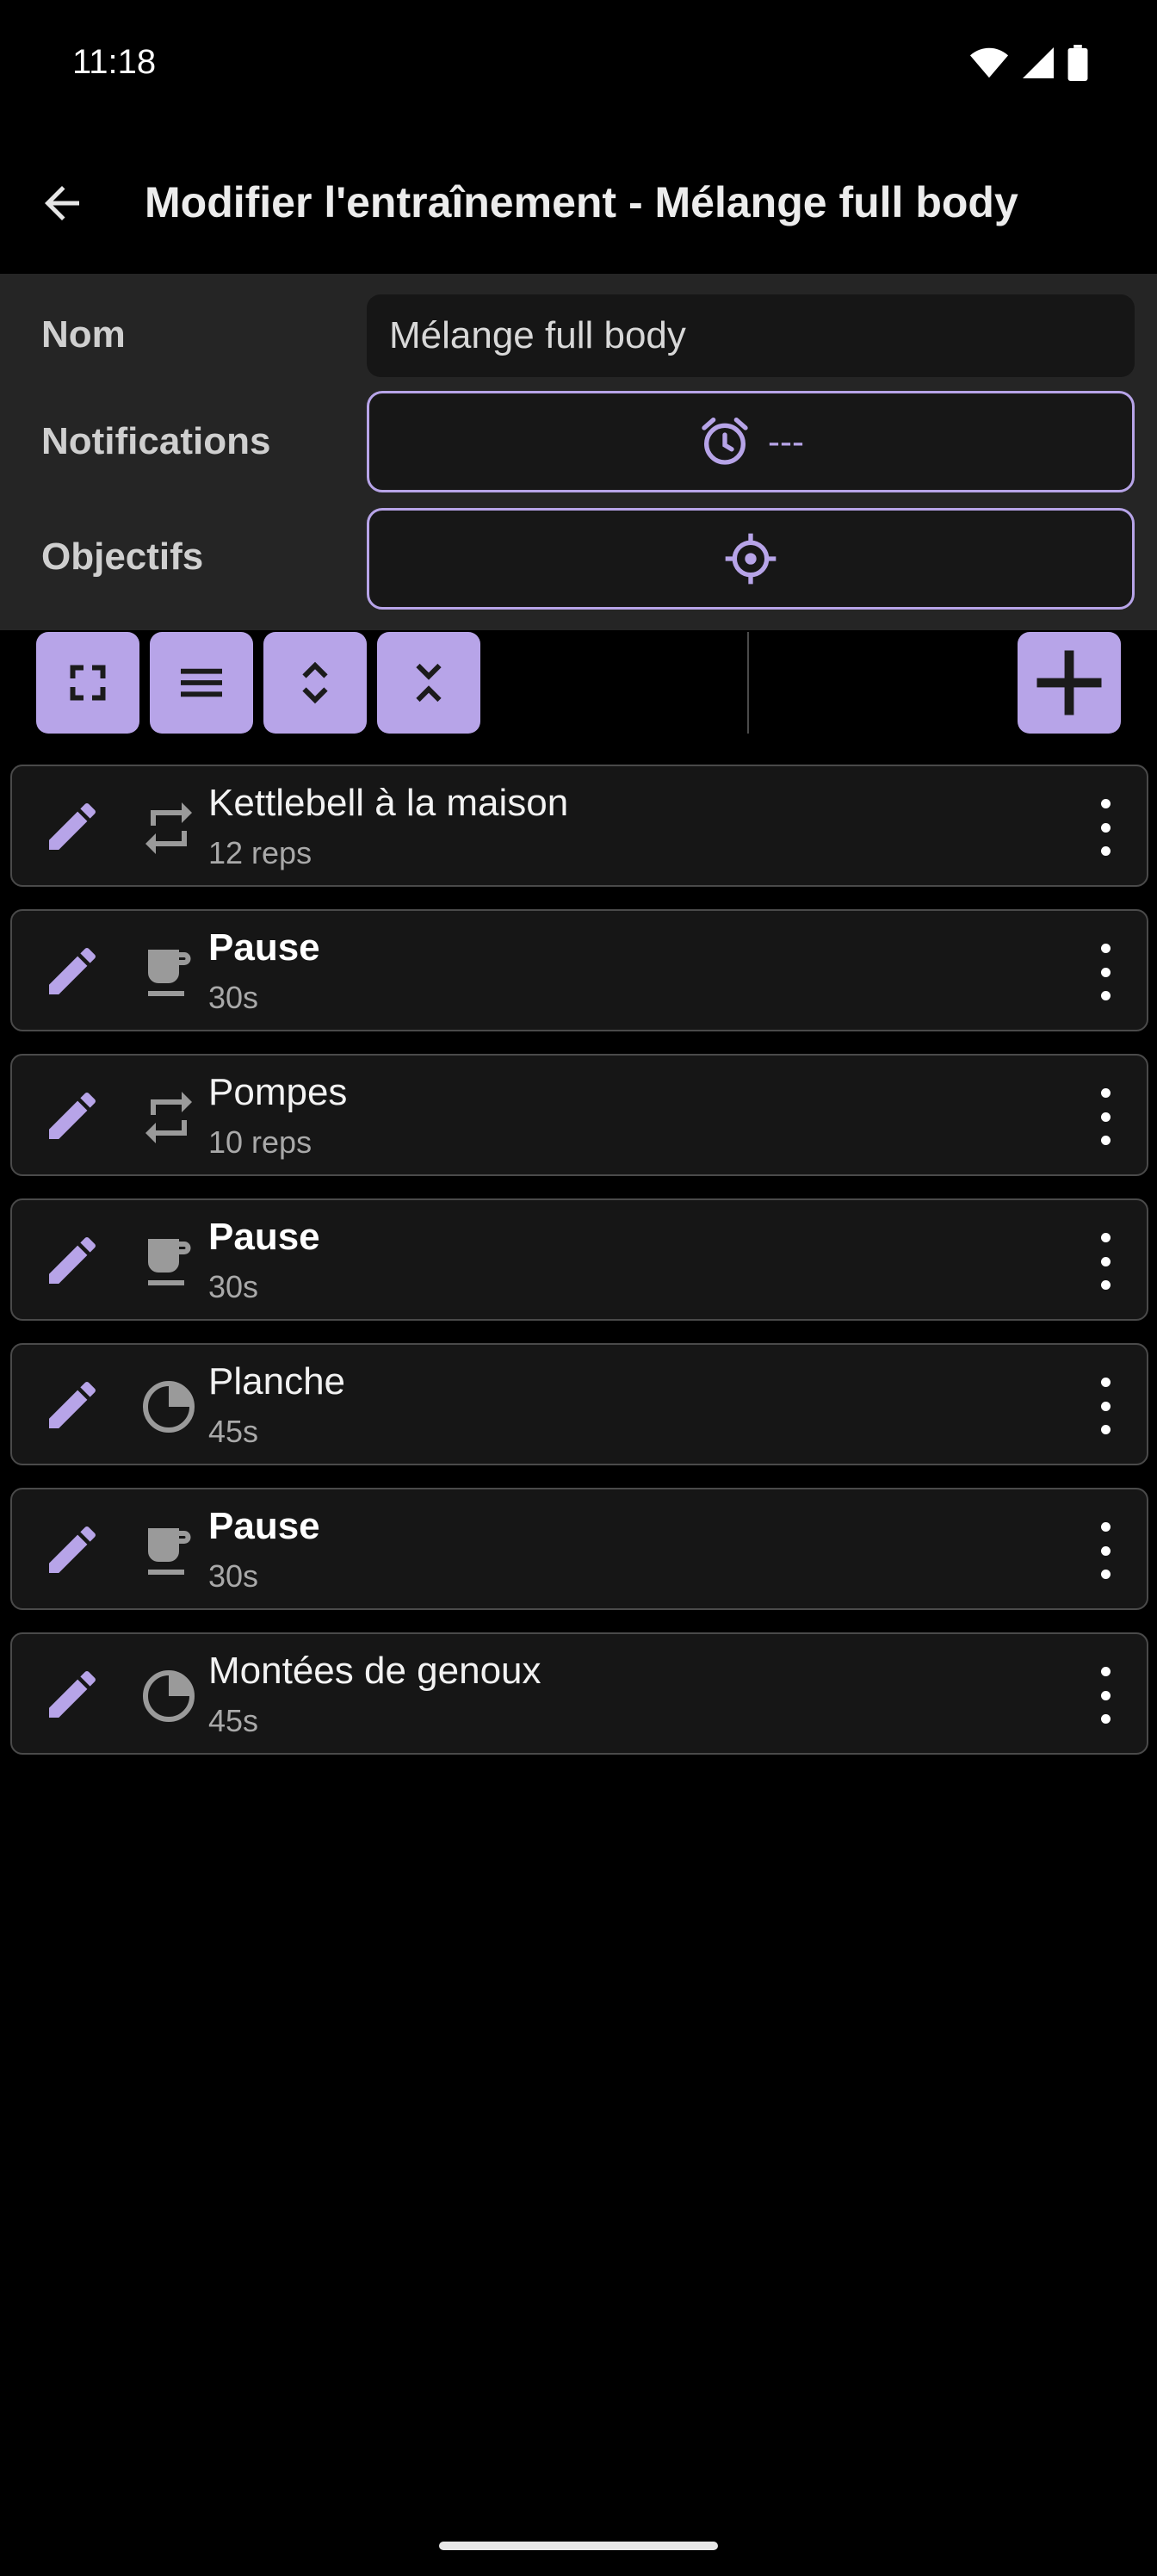 This screenshot has height=2576, width=1157. Describe the element at coordinates (751, 442) in the screenshot. I see `notifications-button: ---` at that location.